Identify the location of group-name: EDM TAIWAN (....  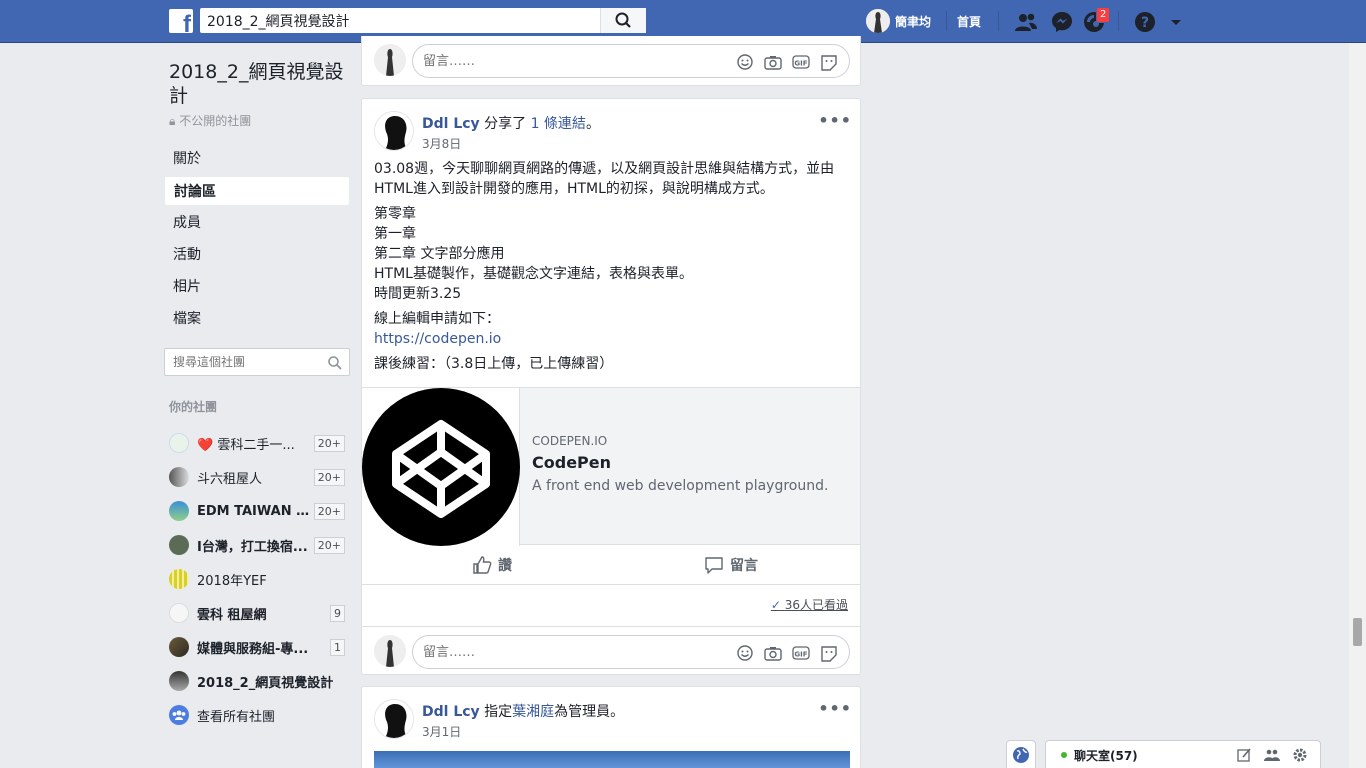
(253, 511).